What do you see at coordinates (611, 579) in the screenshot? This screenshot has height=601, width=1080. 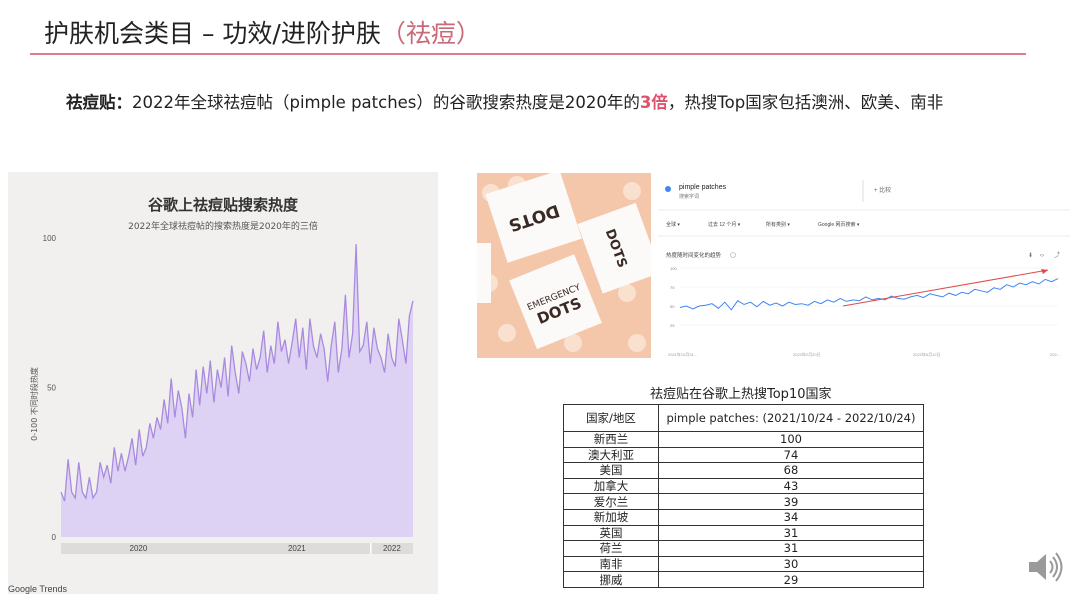 I see `country-cell: 挪威` at bounding box center [611, 579].